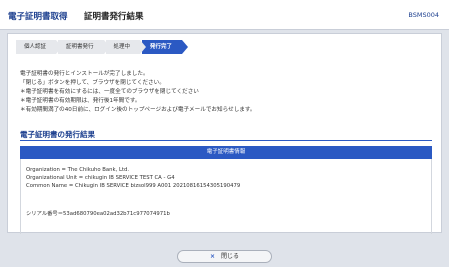  Describe the element at coordinates (84, 74) in the screenshot. I see `message-line: 電子証明書の発行とインストールが完了しました。` at that location.